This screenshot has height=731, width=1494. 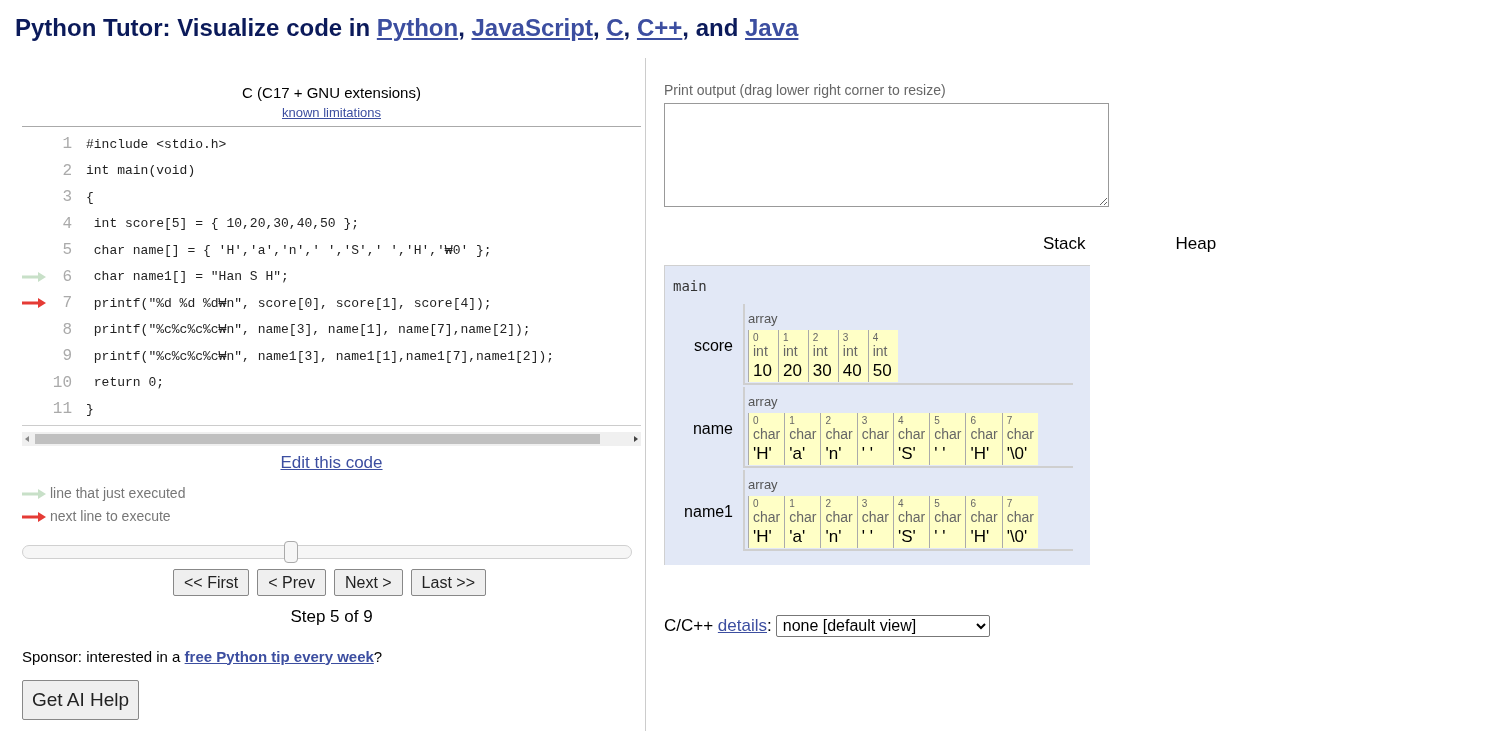 I want to click on link: C++, so click(x=659, y=27).